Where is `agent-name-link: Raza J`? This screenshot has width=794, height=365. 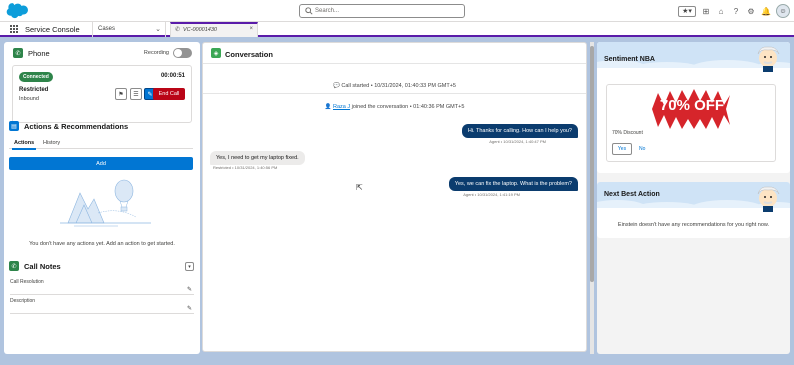 agent-name-link: Raza J is located at coordinates (341, 107).